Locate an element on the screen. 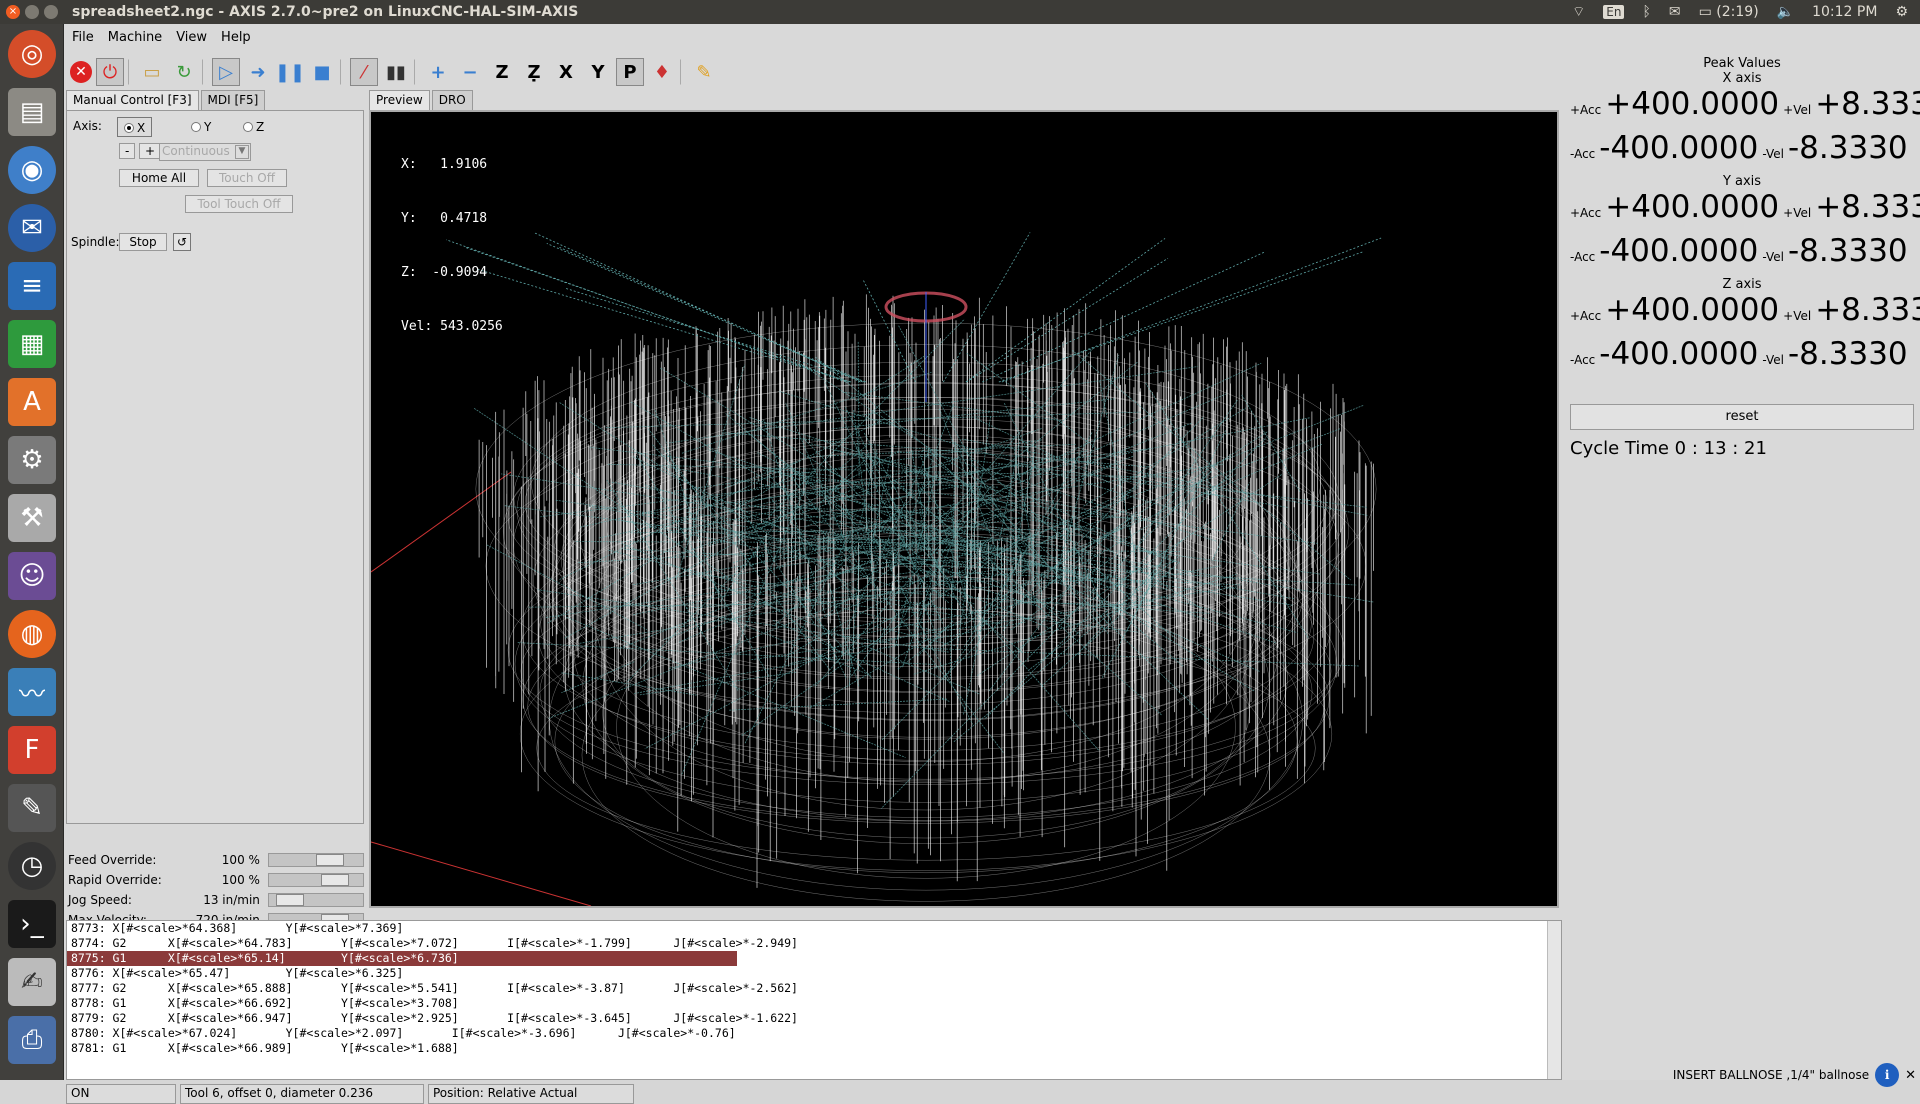  block-delete-icon: ⁄ is located at coordinates (364, 72).